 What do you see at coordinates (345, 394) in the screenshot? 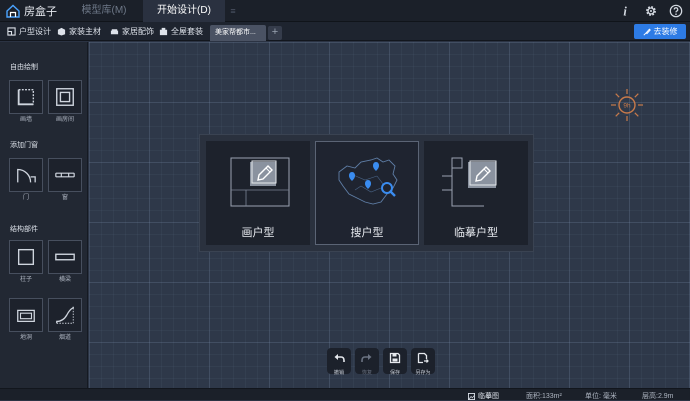
I see `status-bar: 临摹图 面积:133m² 单位: 毫米 层高:2.9m` at bounding box center [345, 394].